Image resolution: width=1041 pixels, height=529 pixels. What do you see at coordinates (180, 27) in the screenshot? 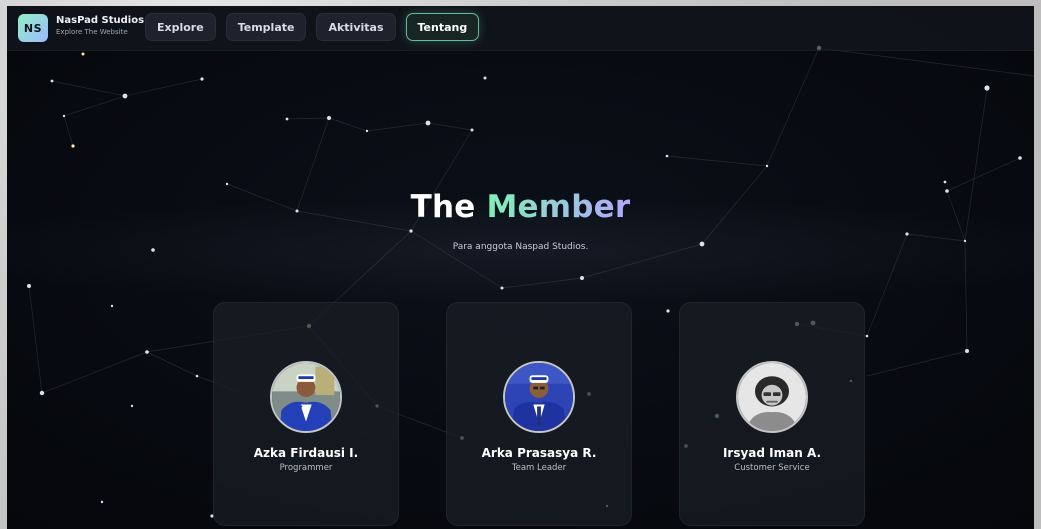
I see `tab-explore: Explore` at bounding box center [180, 27].